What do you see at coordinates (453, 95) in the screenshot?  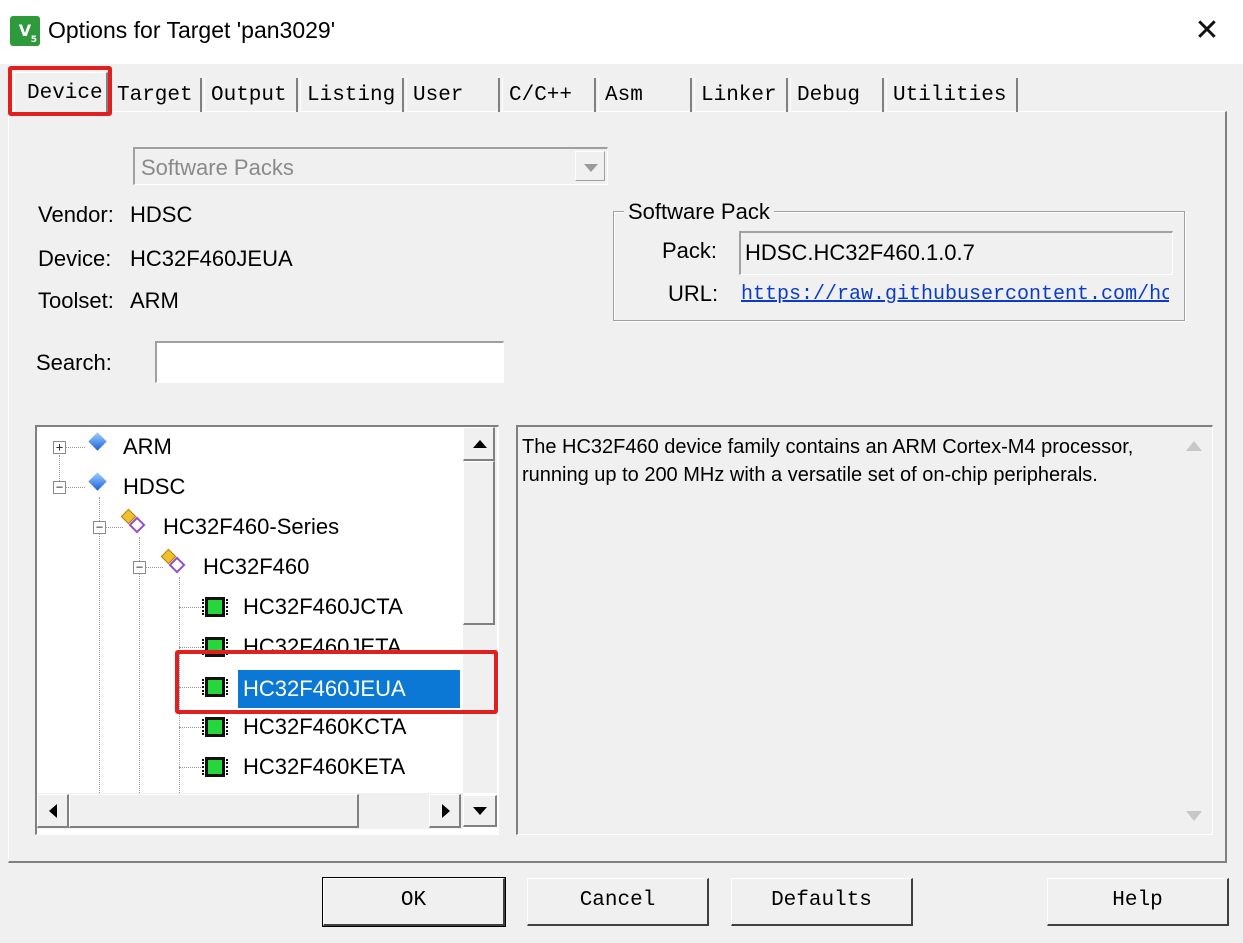 I see `tab-user: User` at bounding box center [453, 95].